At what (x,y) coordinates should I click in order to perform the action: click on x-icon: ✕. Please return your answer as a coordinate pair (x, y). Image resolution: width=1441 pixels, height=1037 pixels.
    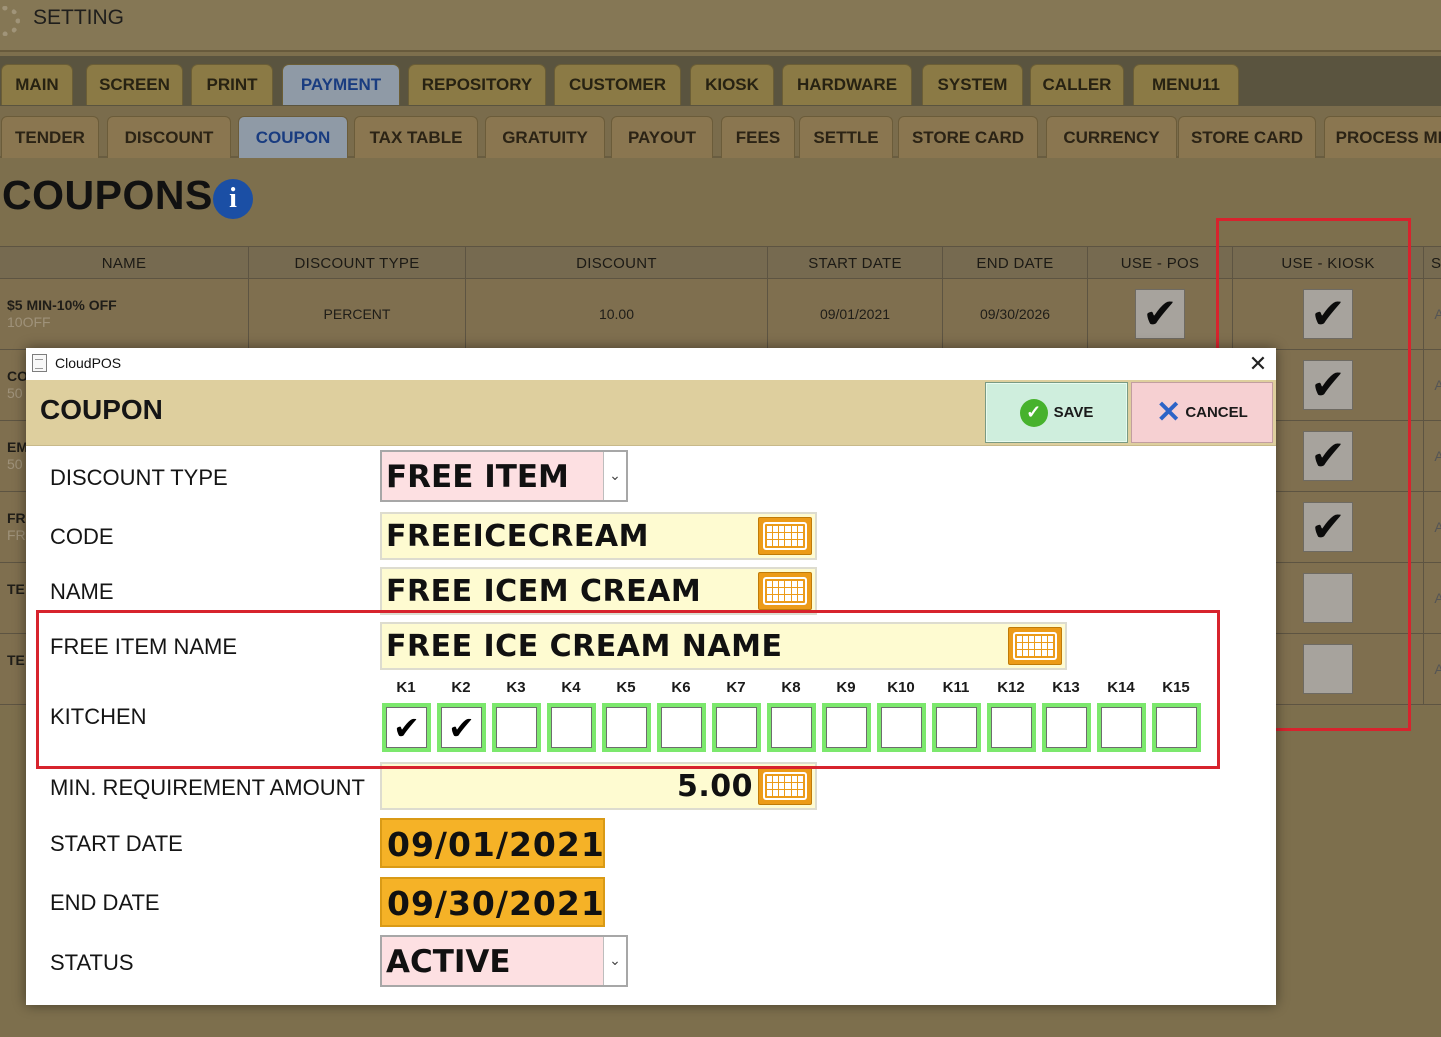
    Looking at the image, I should click on (1169, 412).